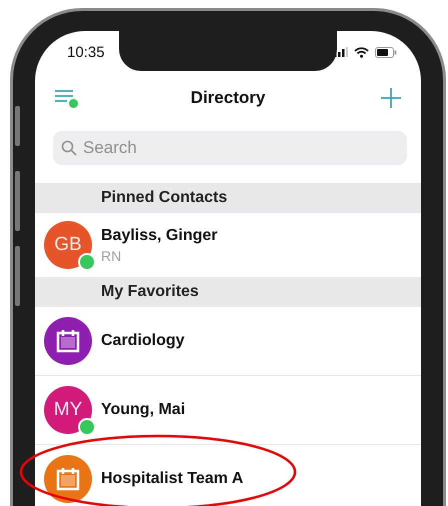 The image size is (448, 506). Describe the element at coordinates (230, 148) in the screenshot. I see `search-field: Search` at that location.